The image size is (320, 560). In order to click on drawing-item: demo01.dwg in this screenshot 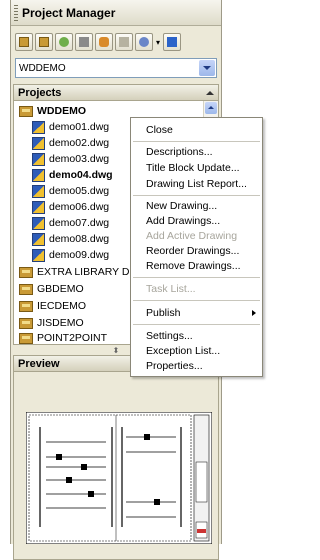, I will do `click(61, 127)`.